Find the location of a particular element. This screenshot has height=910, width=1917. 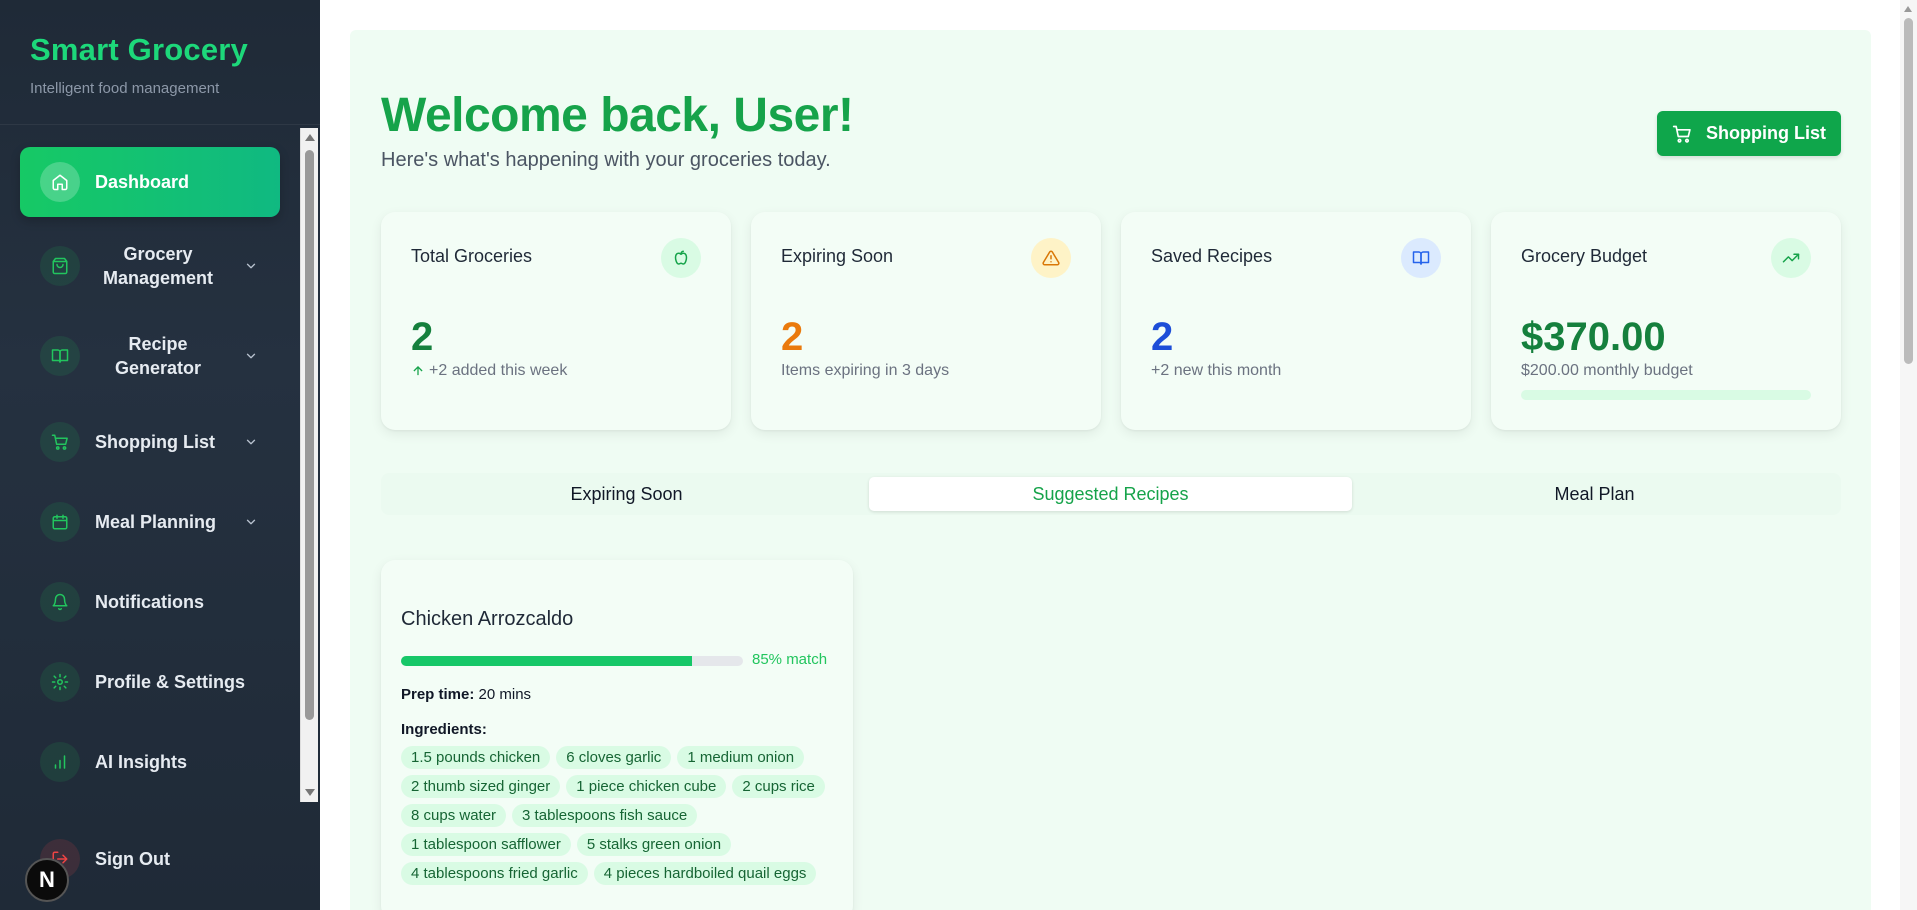

sidebar-item-ai-insights: AI Insights is located at coordinates (150, 762).